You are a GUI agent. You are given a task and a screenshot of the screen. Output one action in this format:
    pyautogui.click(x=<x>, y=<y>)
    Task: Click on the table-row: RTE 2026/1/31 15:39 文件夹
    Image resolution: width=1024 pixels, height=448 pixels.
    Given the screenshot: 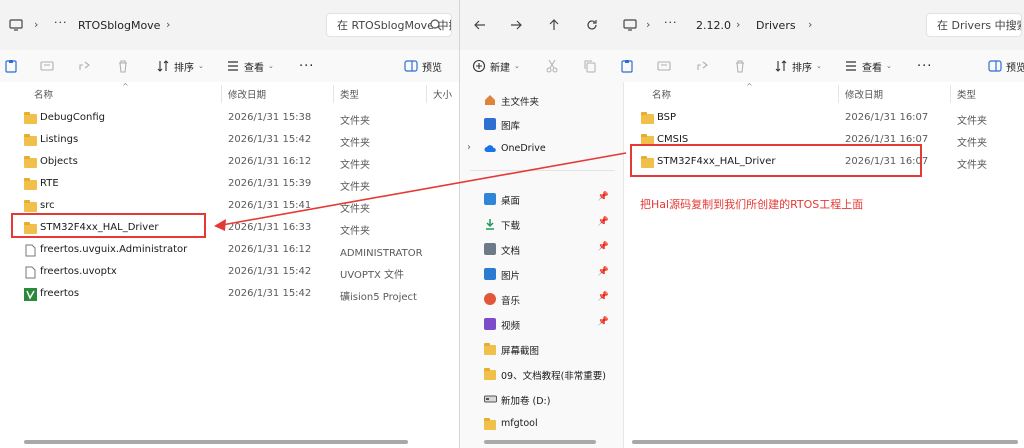 What is the action you would take?
    pyautogui.click(x=229, y=184)
    